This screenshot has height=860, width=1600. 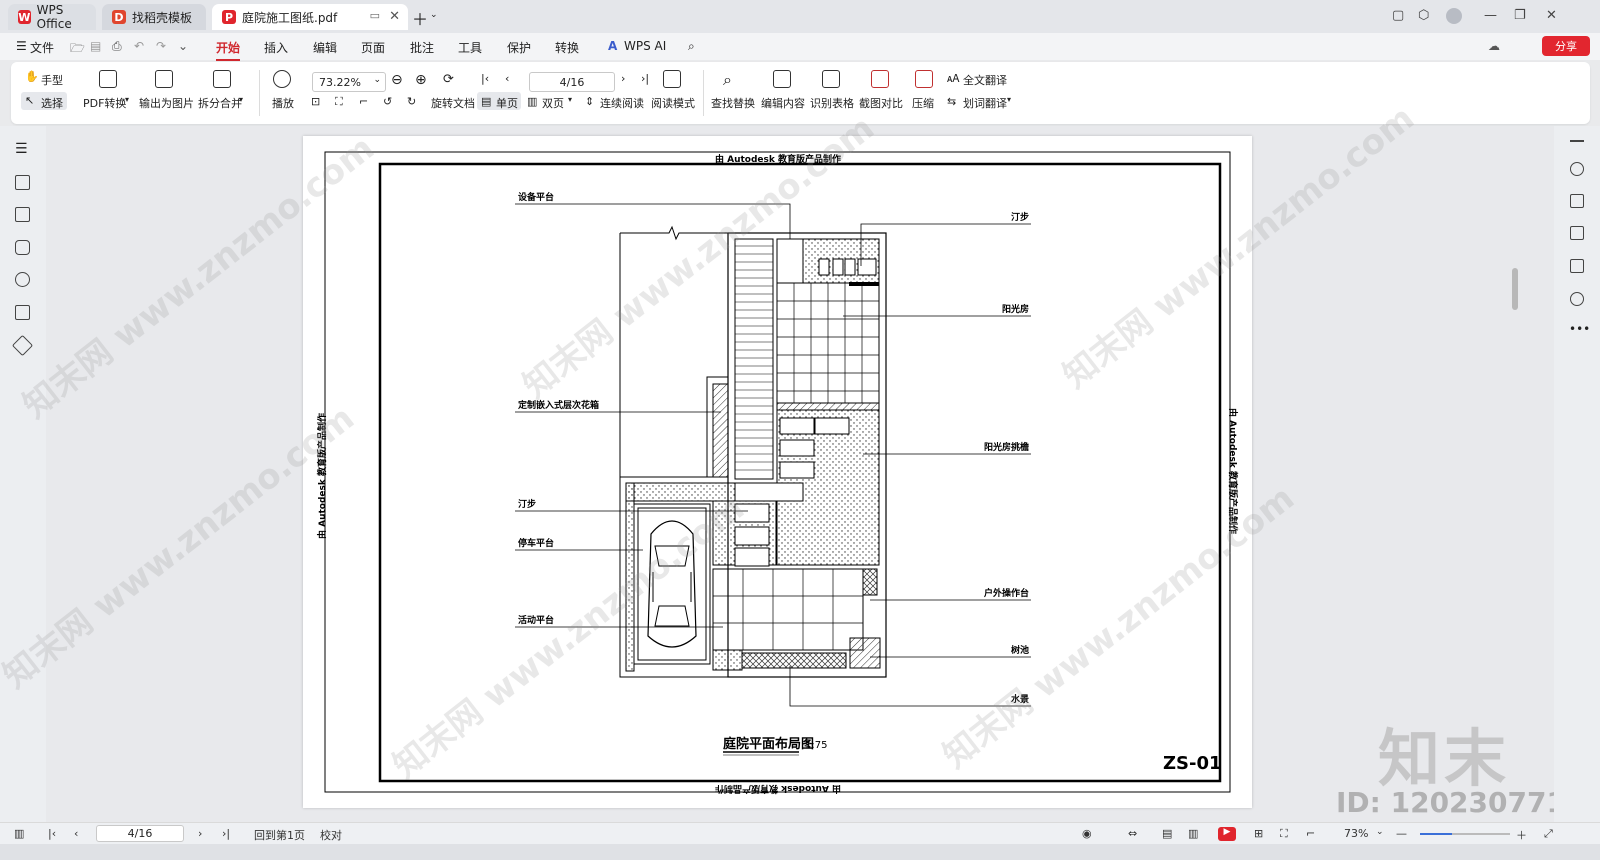 I want to click on rotate-left-icon: ↺, so click(x=387, y=101).